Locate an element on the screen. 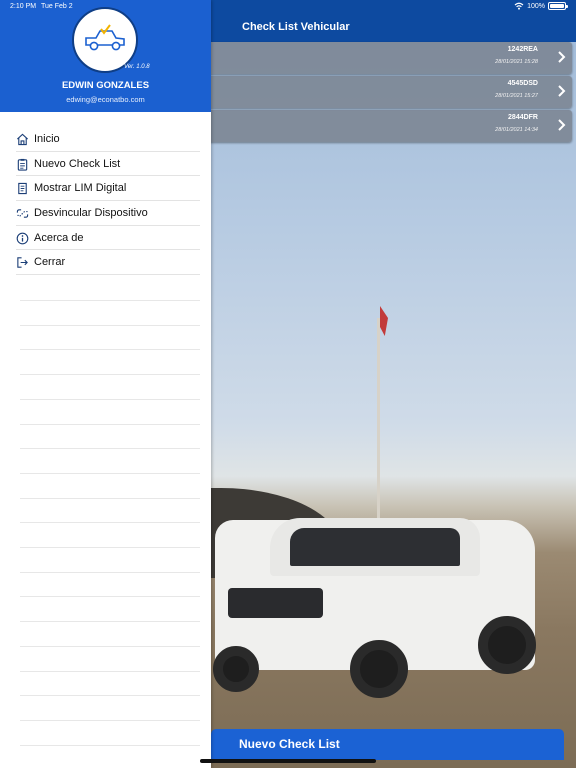 The height and width of the screenshot is (768, 576). checklist-card: 2844DFR 28/01/2021 14:34 is located at coordinates (388, 126).